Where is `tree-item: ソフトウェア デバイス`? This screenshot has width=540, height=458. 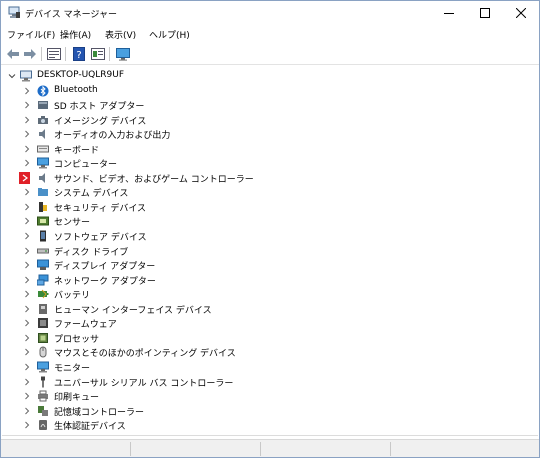 tree-item: ソフトウェア デバイス is located at coordinates (202, 236).